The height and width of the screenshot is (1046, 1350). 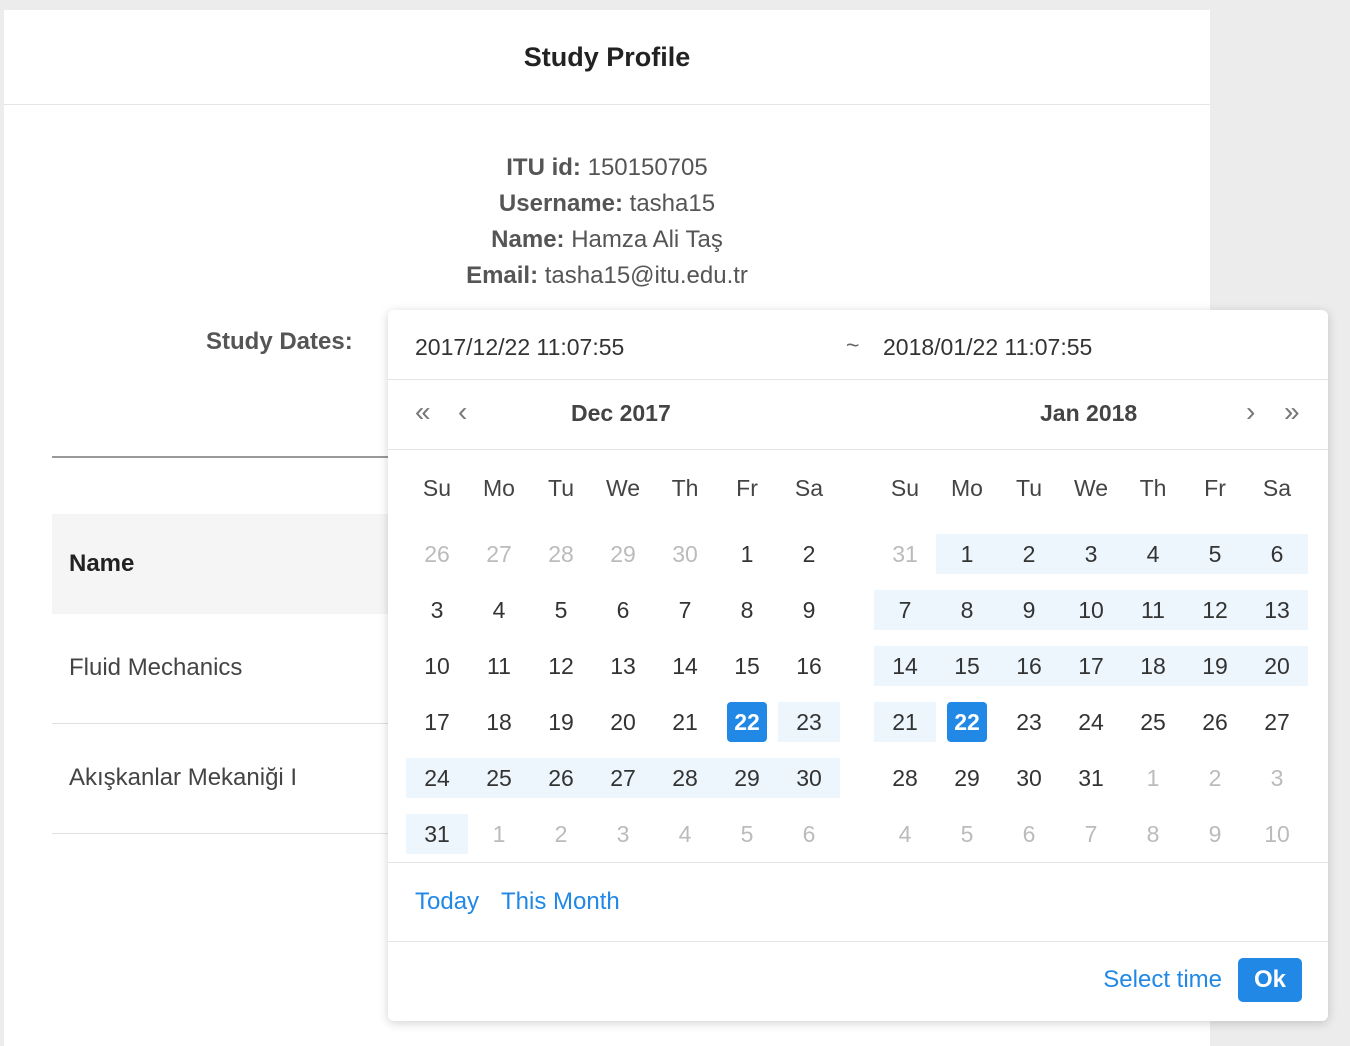 I want to click on right-month-title: Jan 2018, so click(x=1088, y=413).